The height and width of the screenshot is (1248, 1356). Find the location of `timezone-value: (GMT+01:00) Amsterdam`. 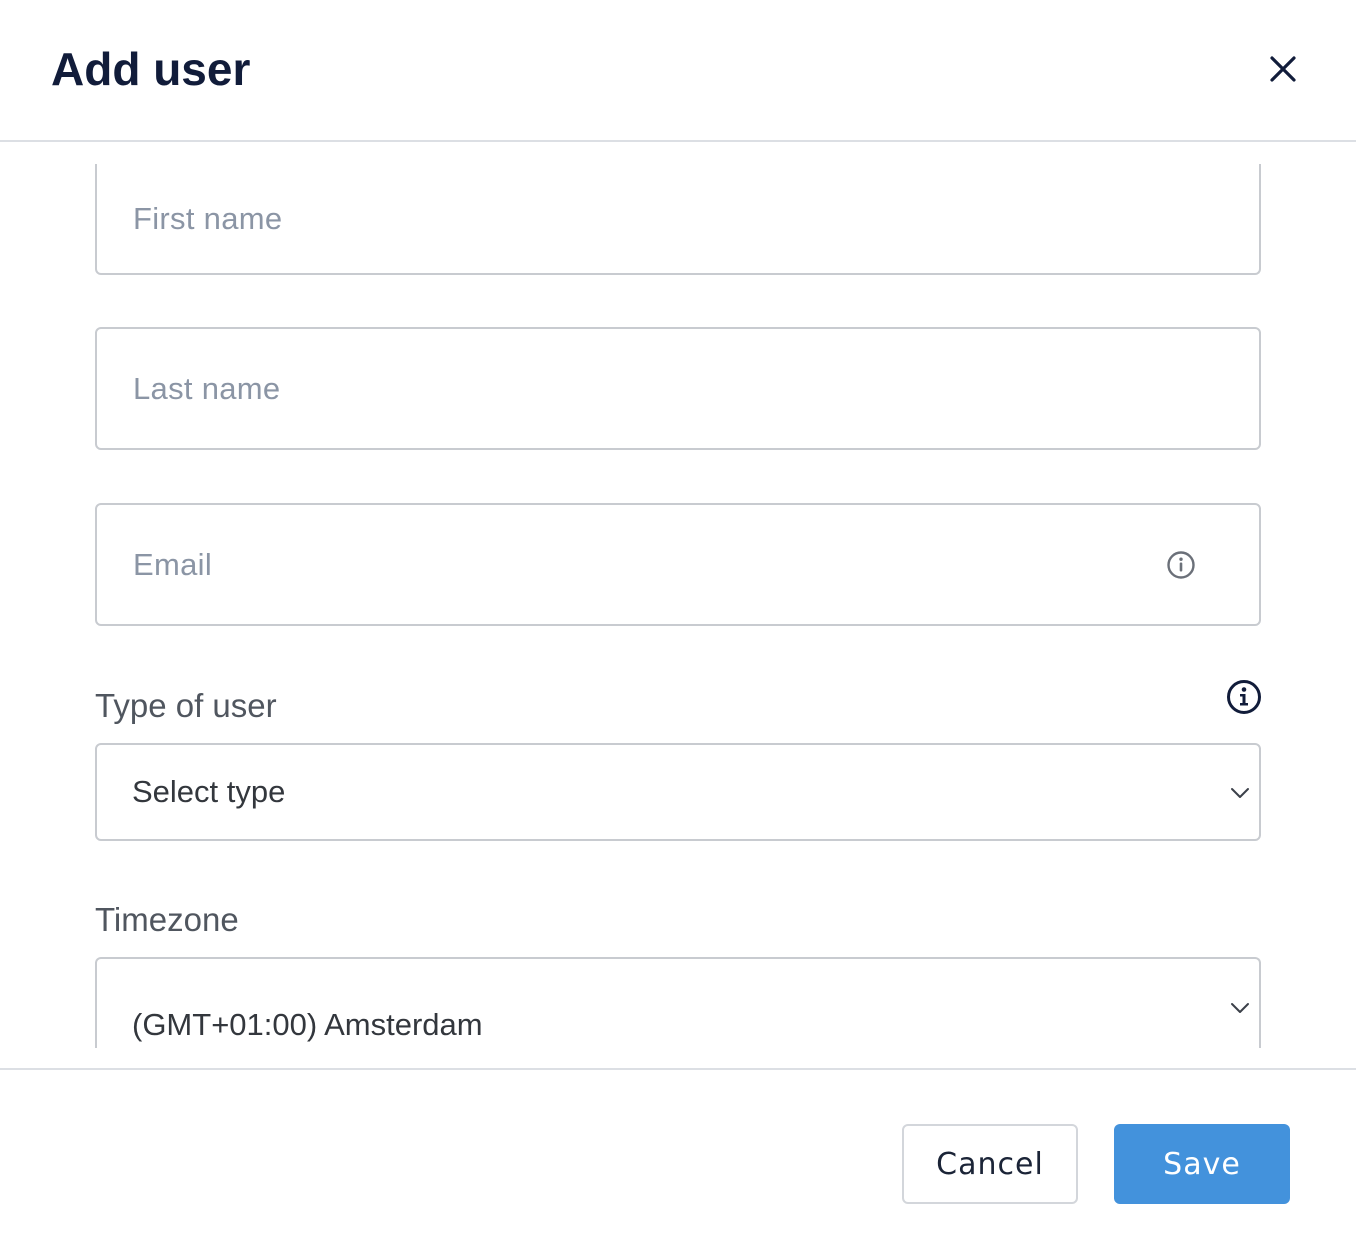

timezone-value: (GMT+01:00) Amsterdam is located at coordinates (307, 1024).